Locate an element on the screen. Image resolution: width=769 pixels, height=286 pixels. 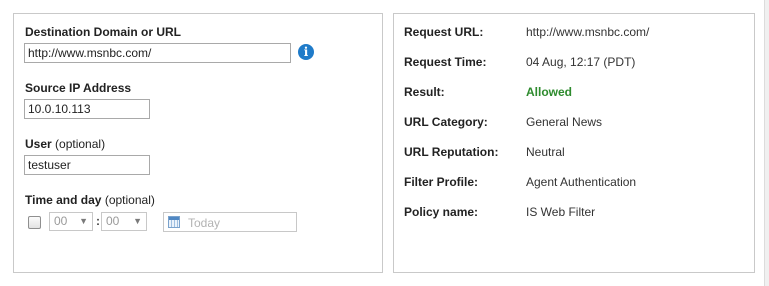
request-time-value: 04 Aug, 12:17 (PDT) is located at coordinates (581, 62).